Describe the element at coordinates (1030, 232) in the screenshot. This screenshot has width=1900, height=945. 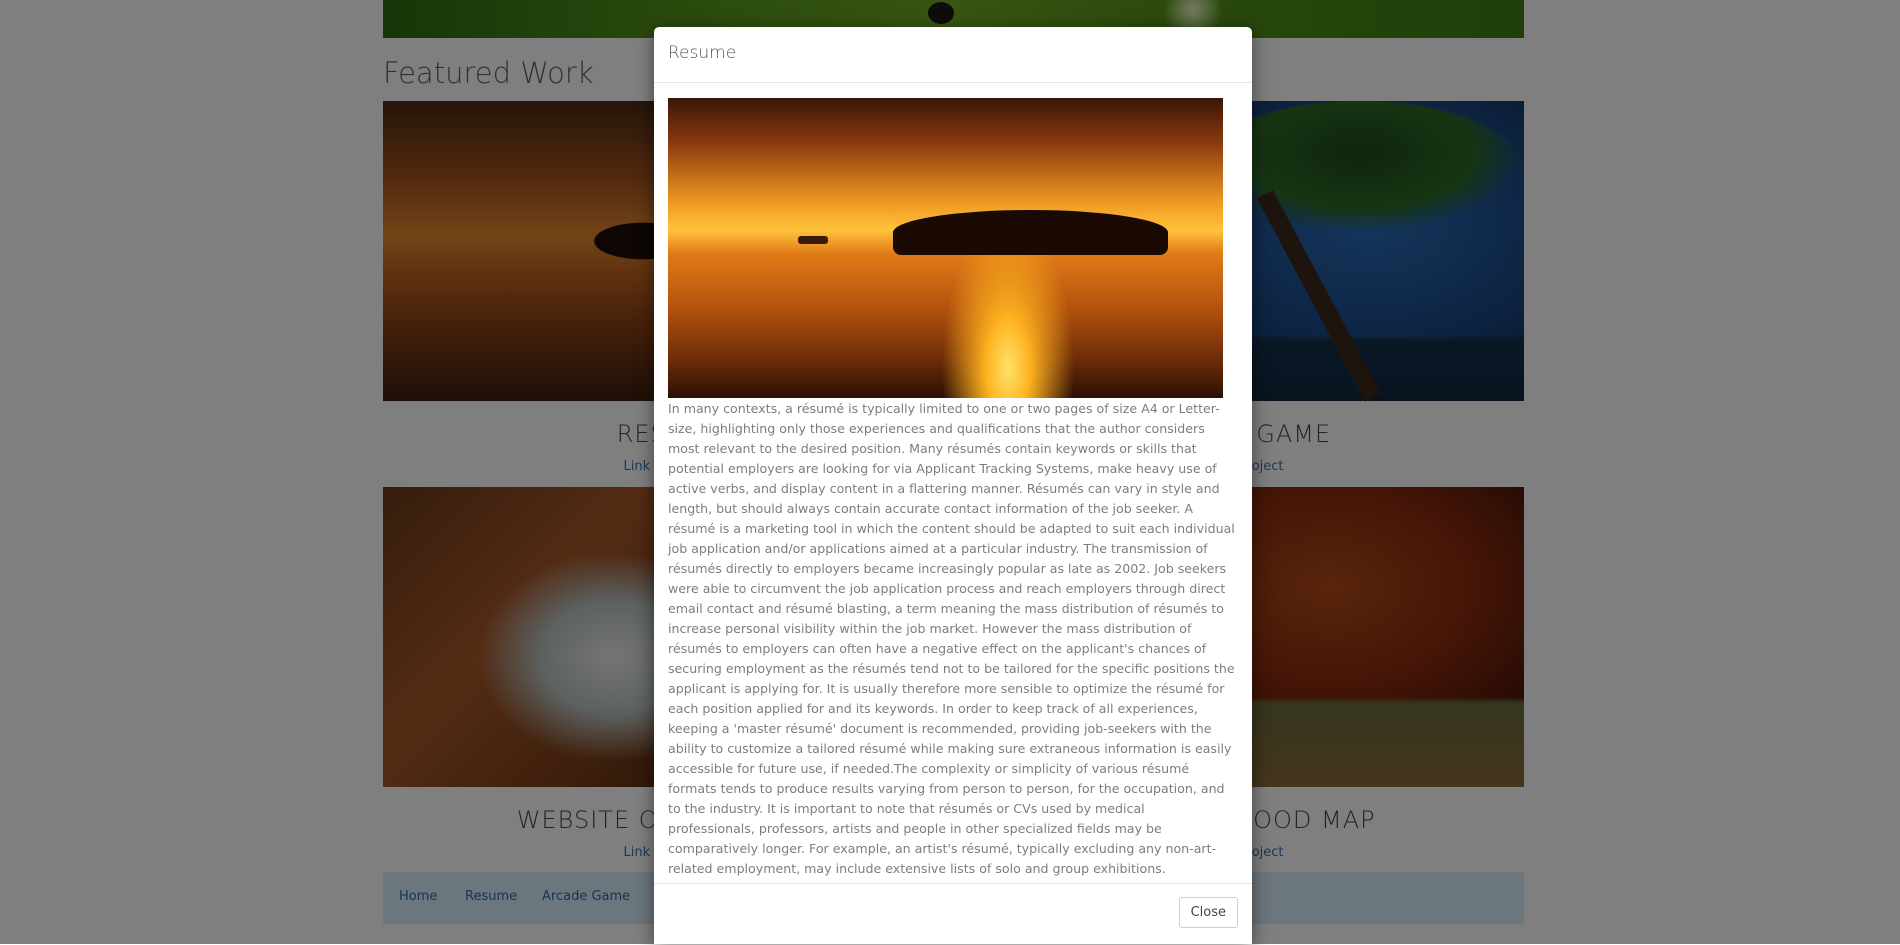
I see `island-silhouette` at that location.